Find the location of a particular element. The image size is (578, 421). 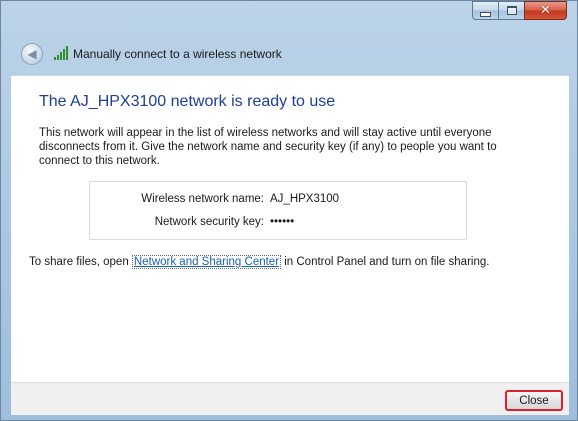

window-close-button: ✕ is located at coordinates (545, 10).